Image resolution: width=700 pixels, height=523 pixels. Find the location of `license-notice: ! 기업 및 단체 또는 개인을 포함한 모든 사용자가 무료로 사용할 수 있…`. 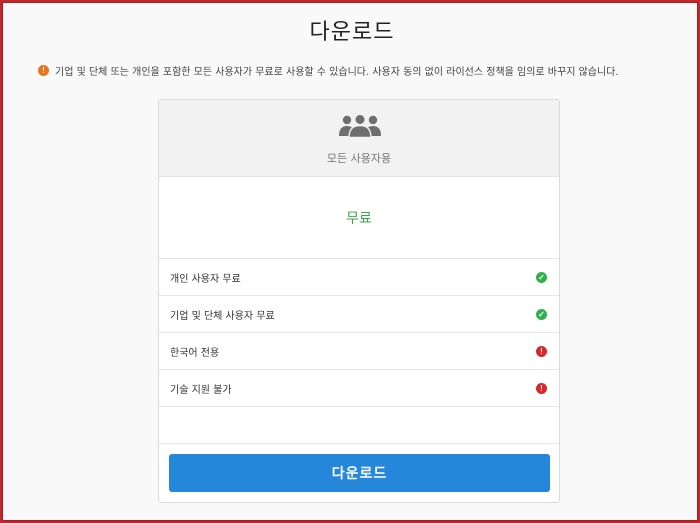

license-notice: ! 기업 및 단체 또는 개인을 포함한 모든 사용자가 무료로 사용할 수 있… is located at coordinates (363, 70).